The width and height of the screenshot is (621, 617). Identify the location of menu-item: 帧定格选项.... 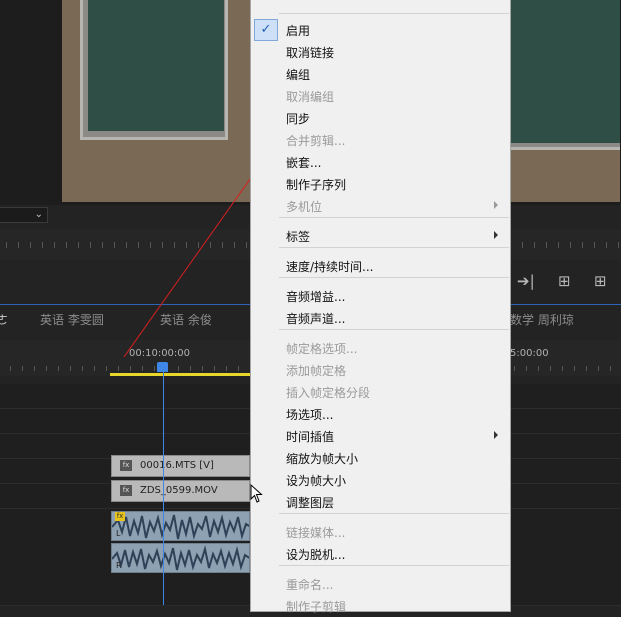
(380, 348).